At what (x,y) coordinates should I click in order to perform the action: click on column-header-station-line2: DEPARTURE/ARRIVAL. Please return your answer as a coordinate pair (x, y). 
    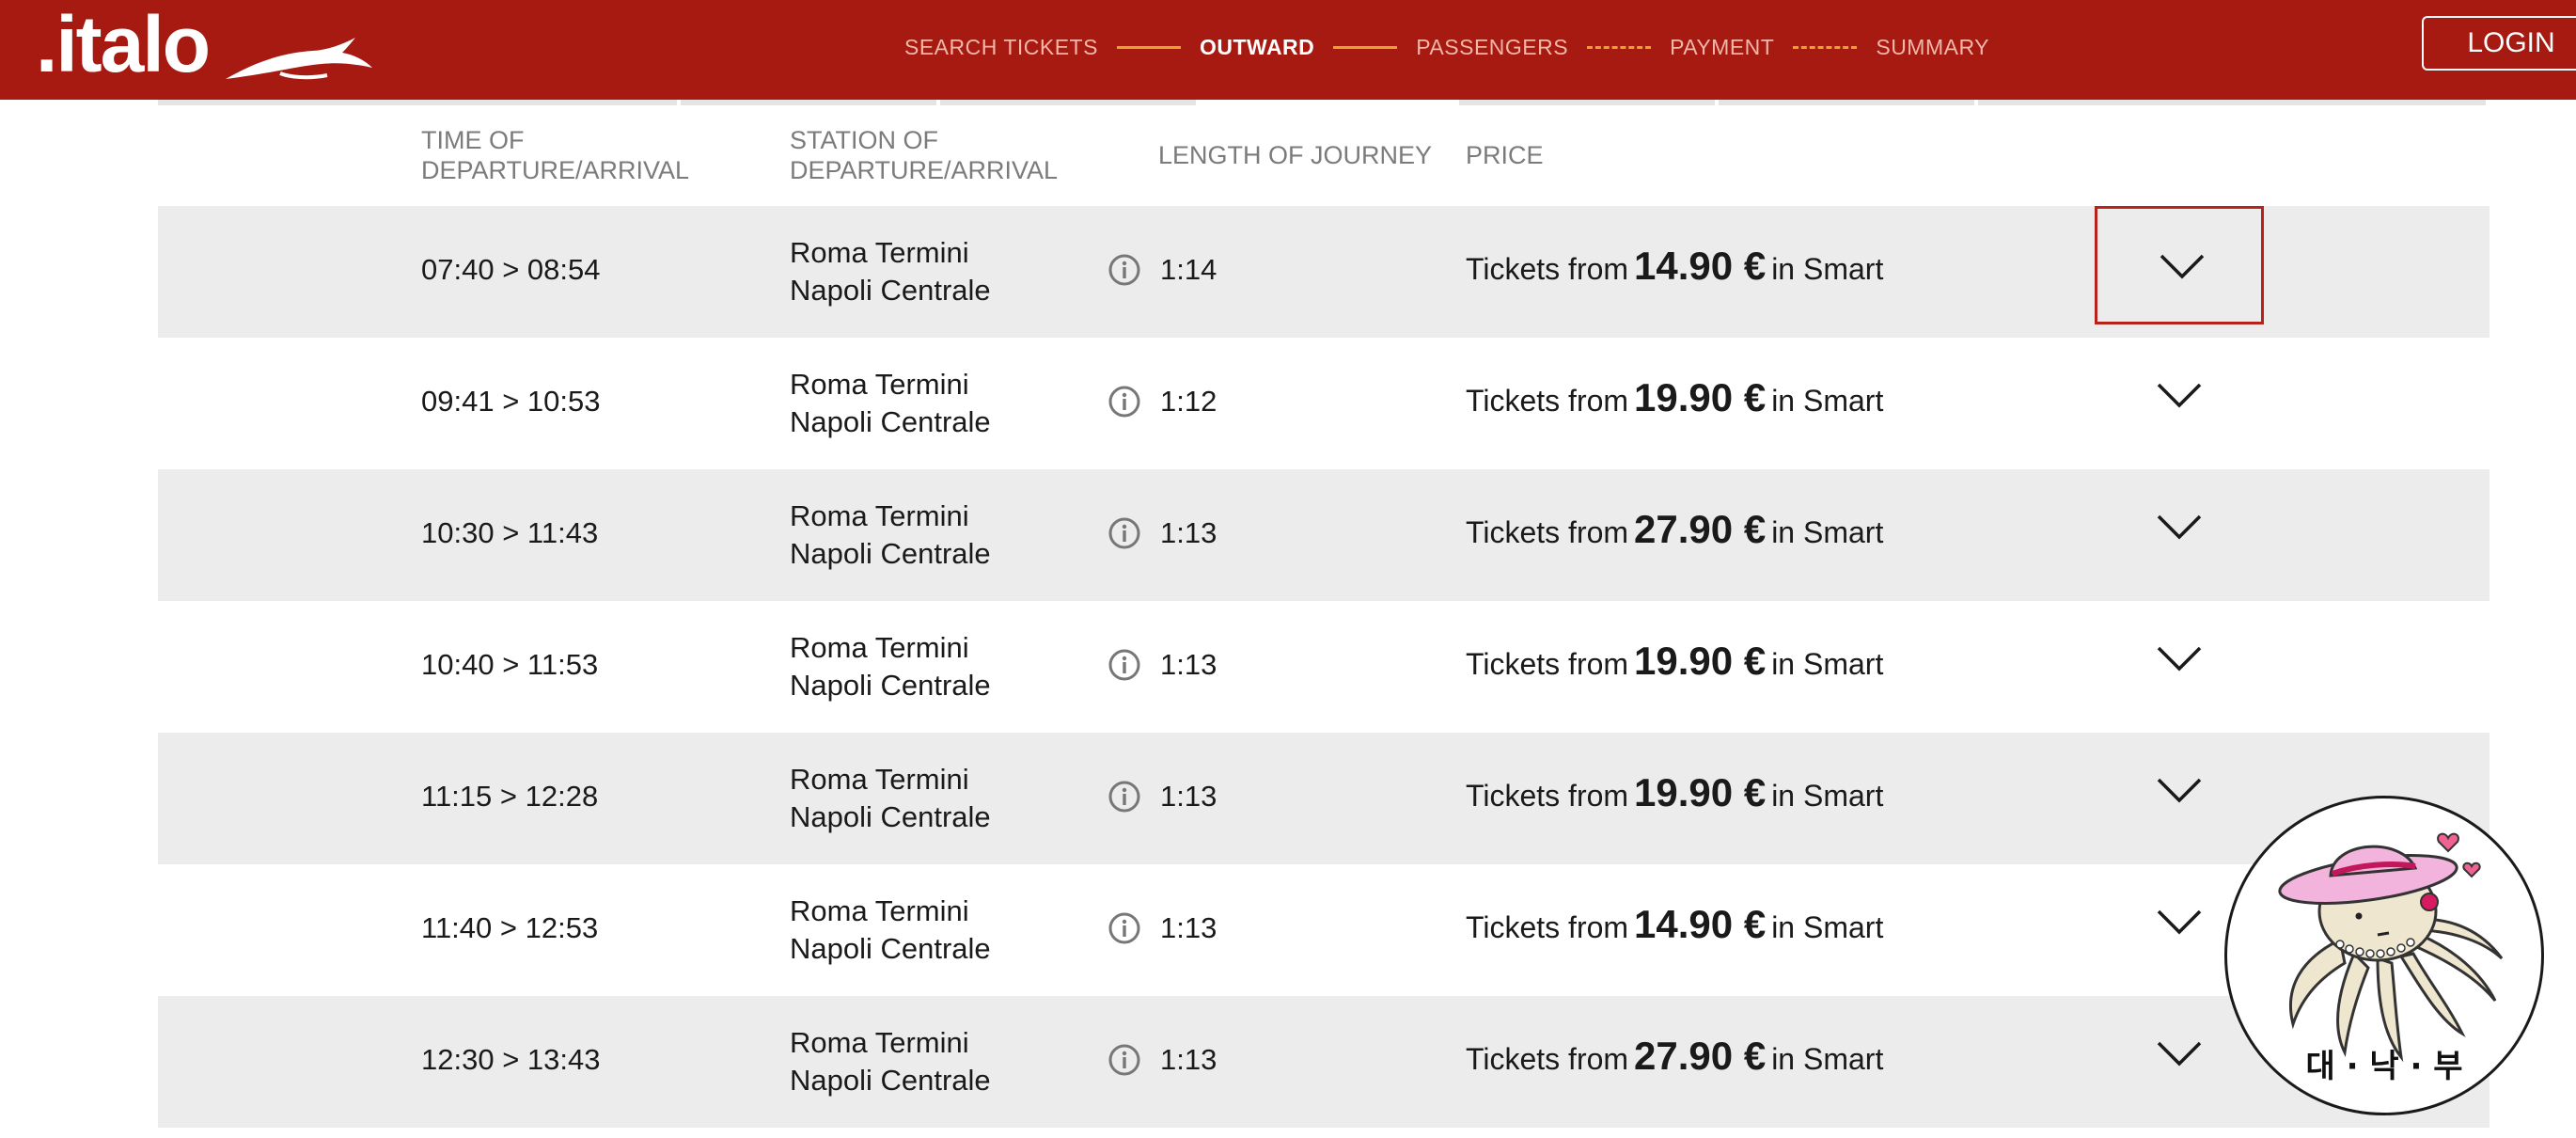
    Looking at the image, I should click on (925, 170).